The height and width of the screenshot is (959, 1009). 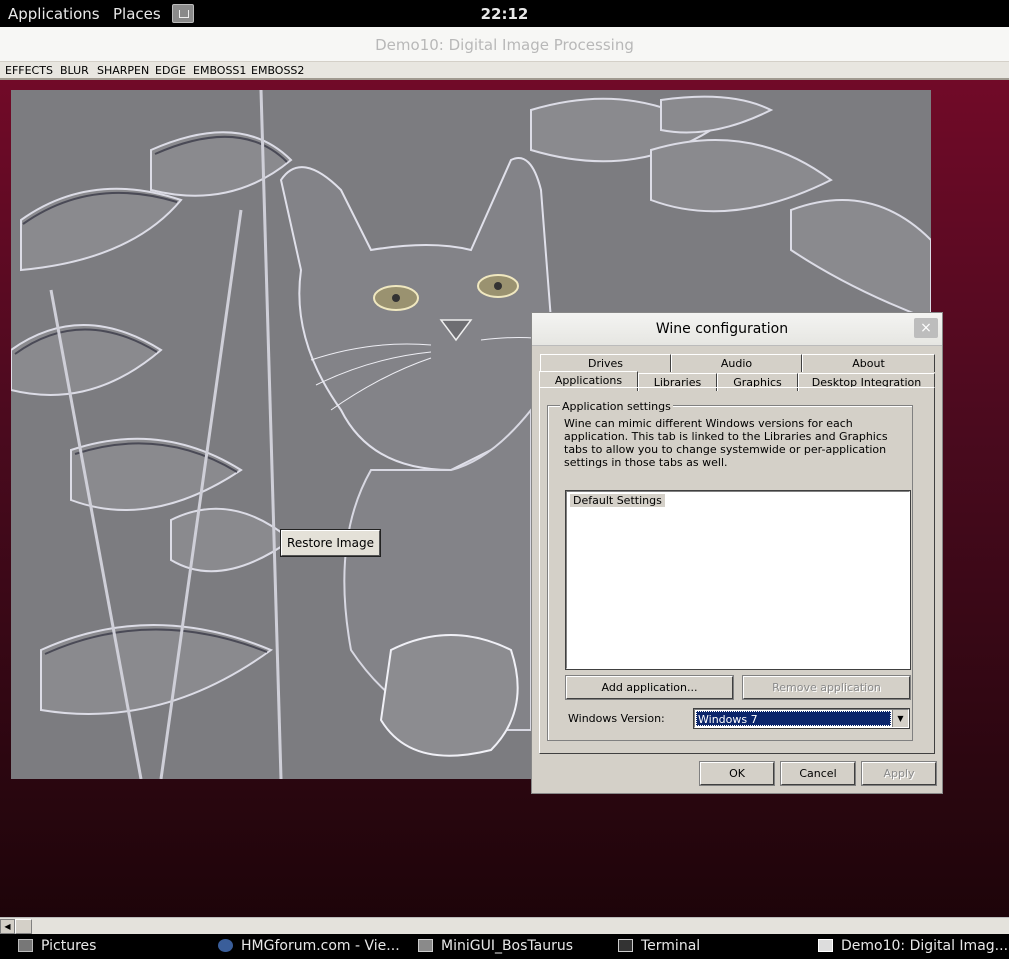 I want to click on windows-version-label: Windows Version:, so click(x=616, y=718).